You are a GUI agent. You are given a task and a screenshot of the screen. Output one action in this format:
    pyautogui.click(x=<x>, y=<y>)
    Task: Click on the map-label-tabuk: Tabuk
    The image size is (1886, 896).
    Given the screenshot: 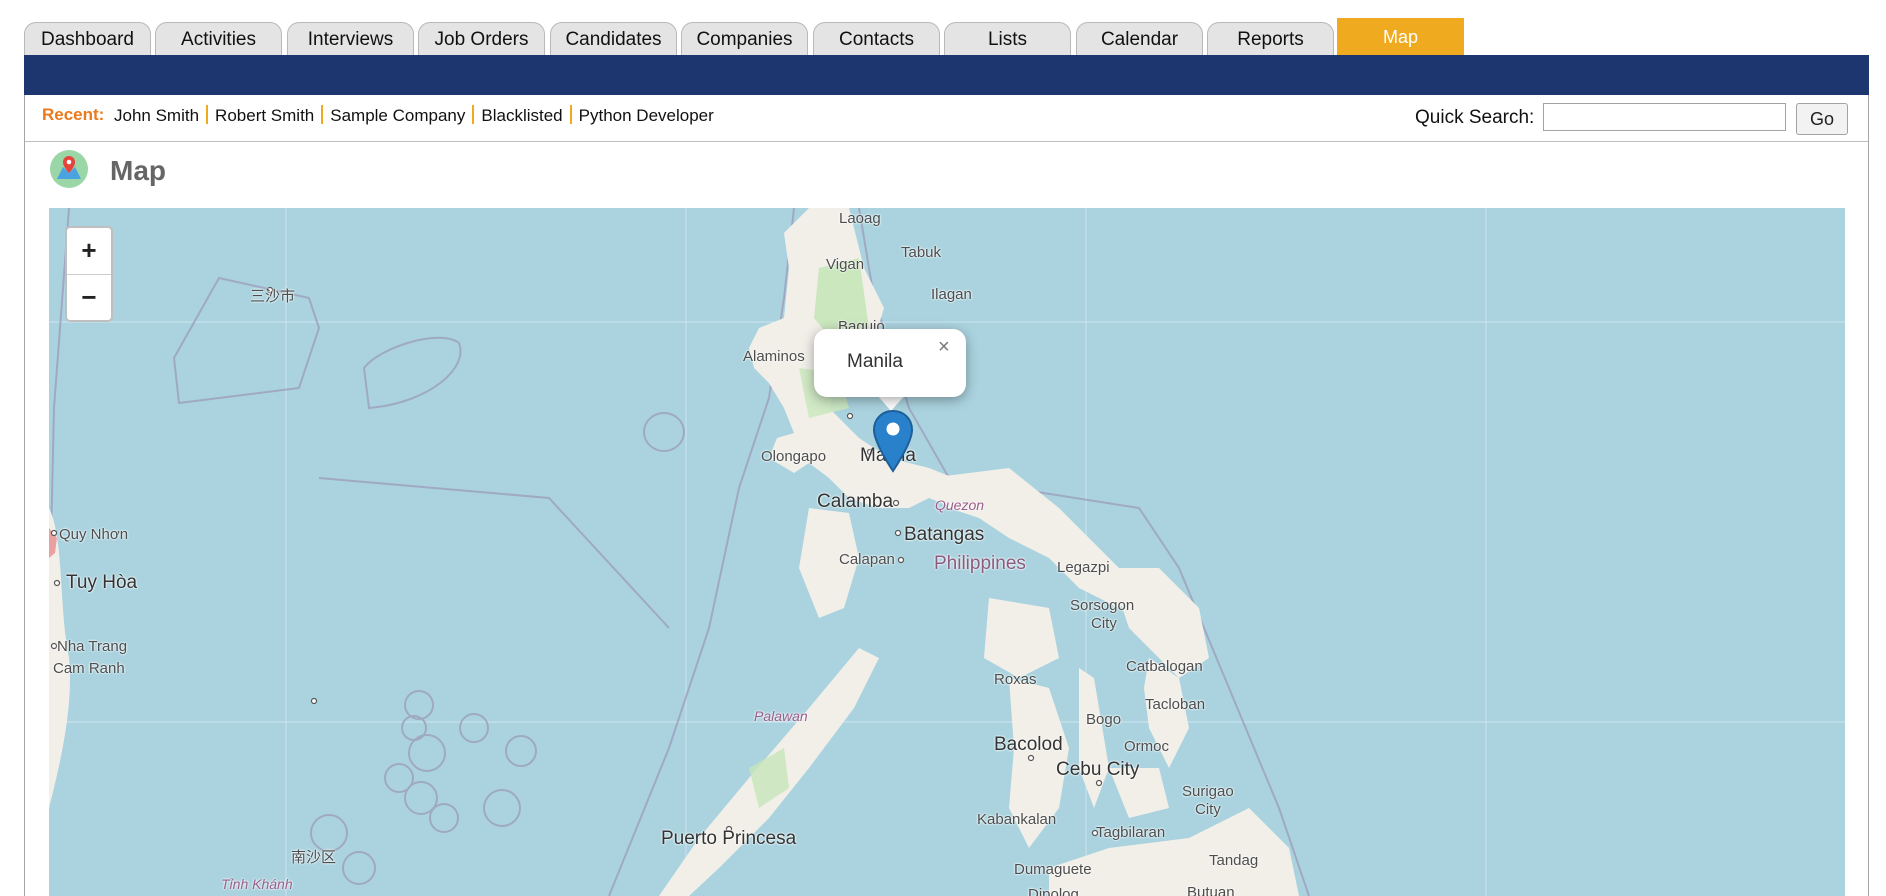 What is the action you would take?
    pyautogui.click(x=921, y=252)
    